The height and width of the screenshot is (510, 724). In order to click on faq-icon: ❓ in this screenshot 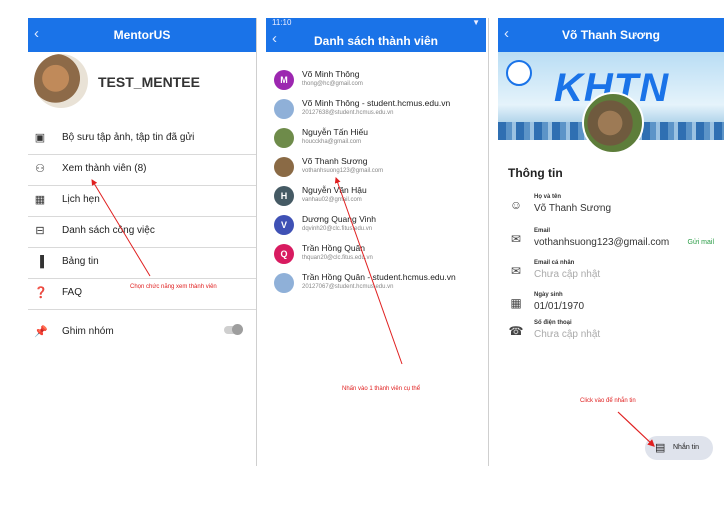, I will do `click(41, 293)`.